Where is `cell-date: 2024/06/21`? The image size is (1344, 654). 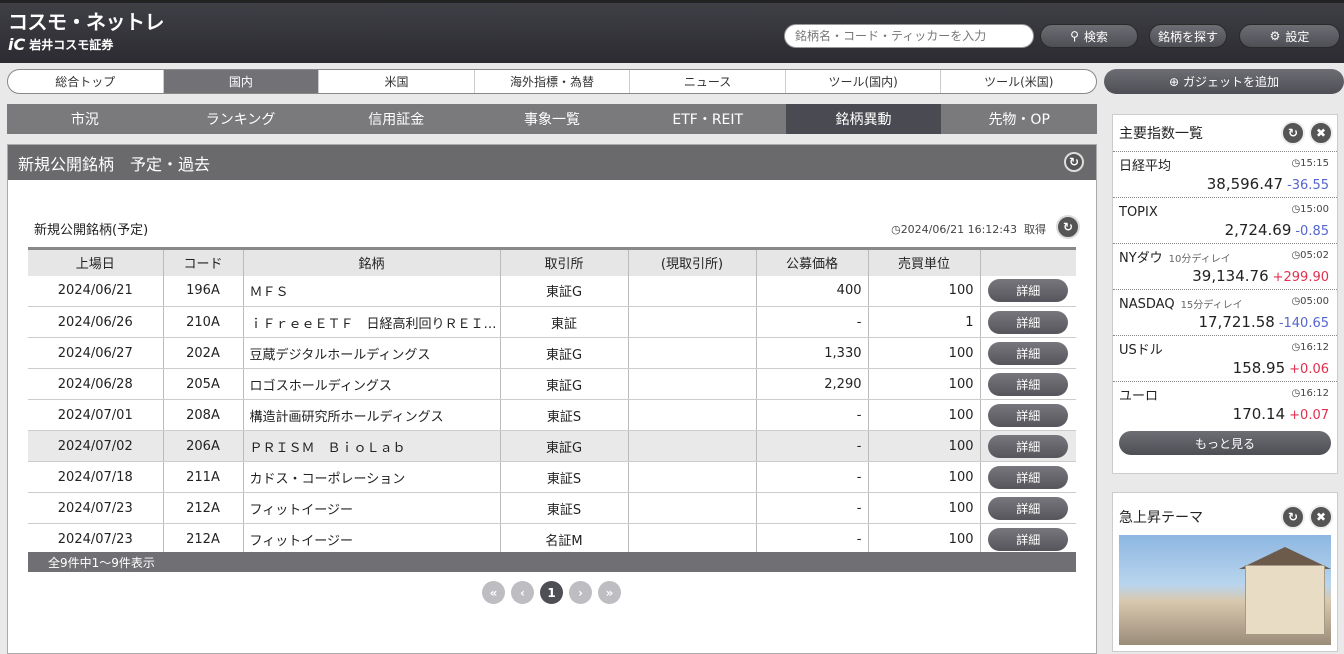
cell-date: 2024/06/21 is located at coordinates (95, 291).